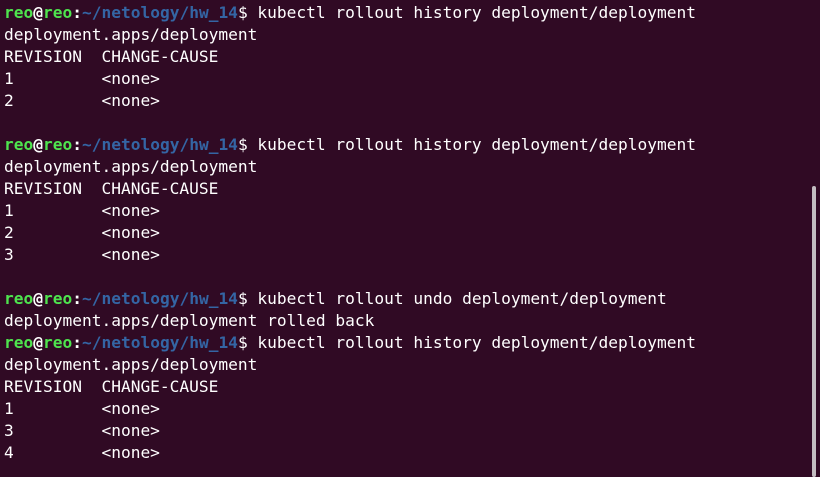 The height and width of the screenshot is (477, 820). Describe the element at coordinates (189, 320) in the screenshot. I see `output-line: deployment.apps/deployment rolled back` at that location.